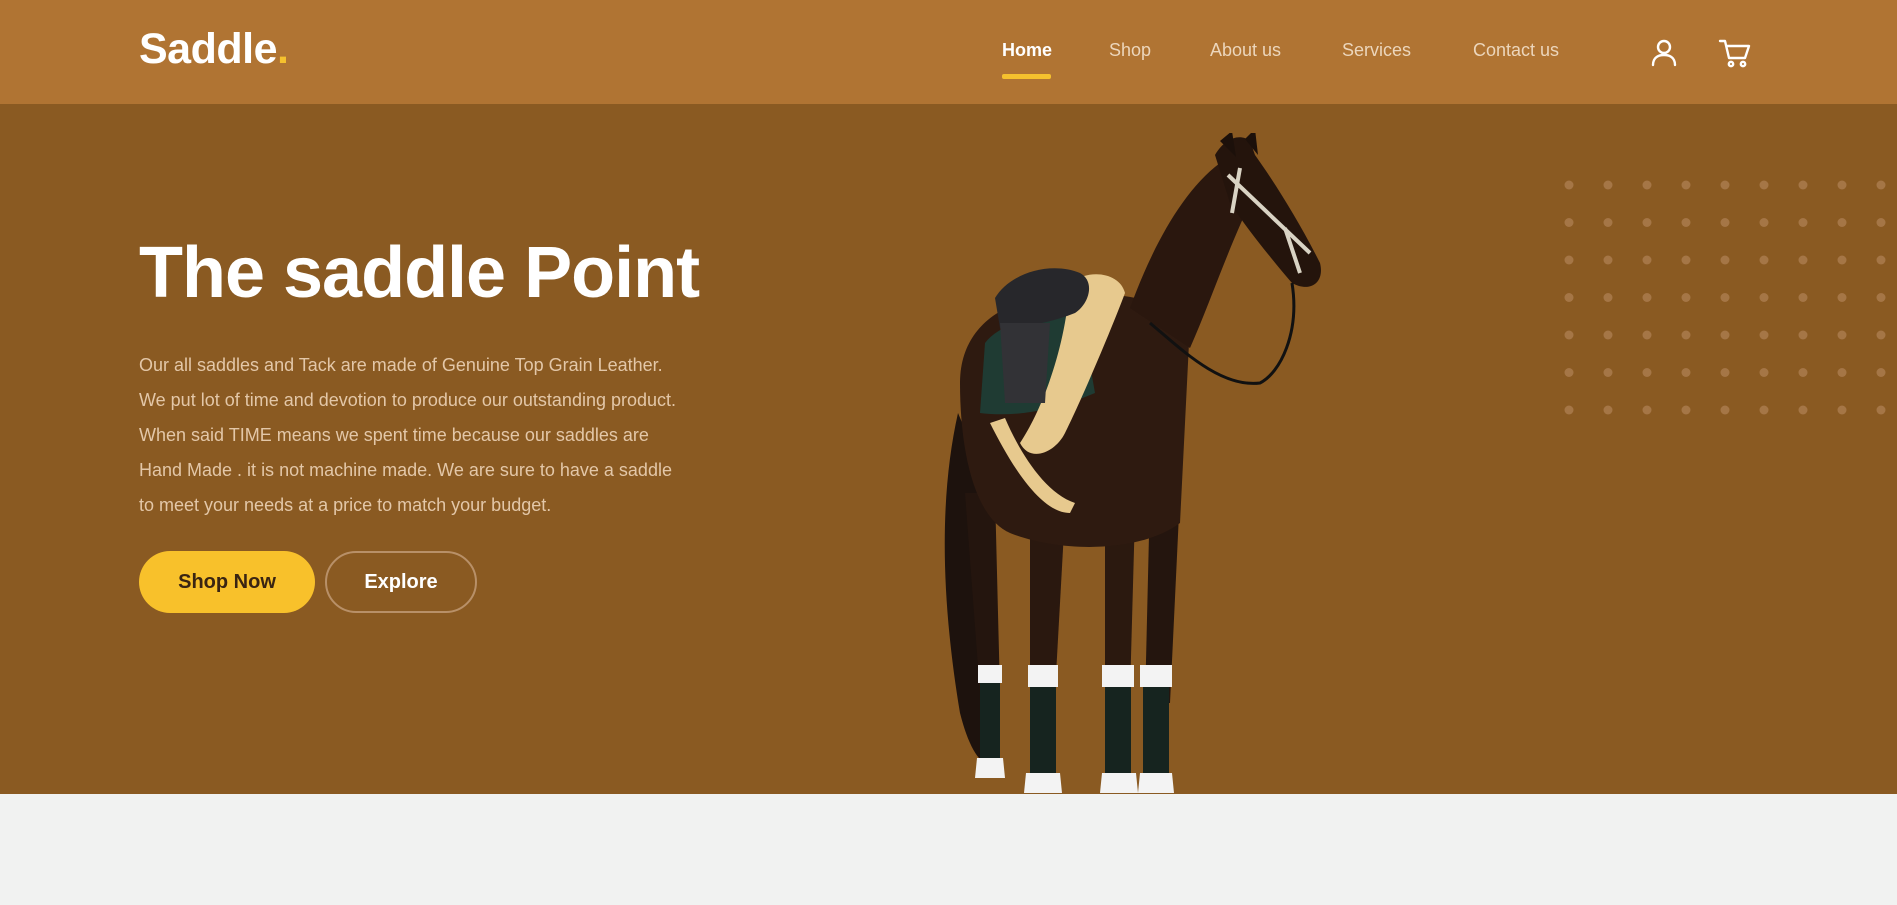  What do you see at coordinates (1516, 50) in the screenshot?
I see `nav-item-contact-us: Contact us` at bounding box center [1516, 50].